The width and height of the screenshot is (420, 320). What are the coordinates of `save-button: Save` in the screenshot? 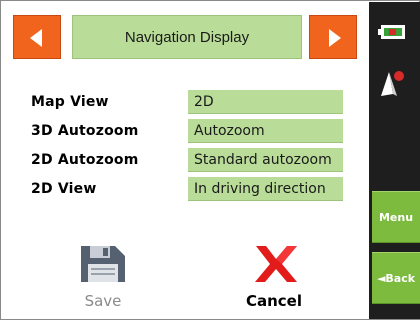 It's located at (103, 276).